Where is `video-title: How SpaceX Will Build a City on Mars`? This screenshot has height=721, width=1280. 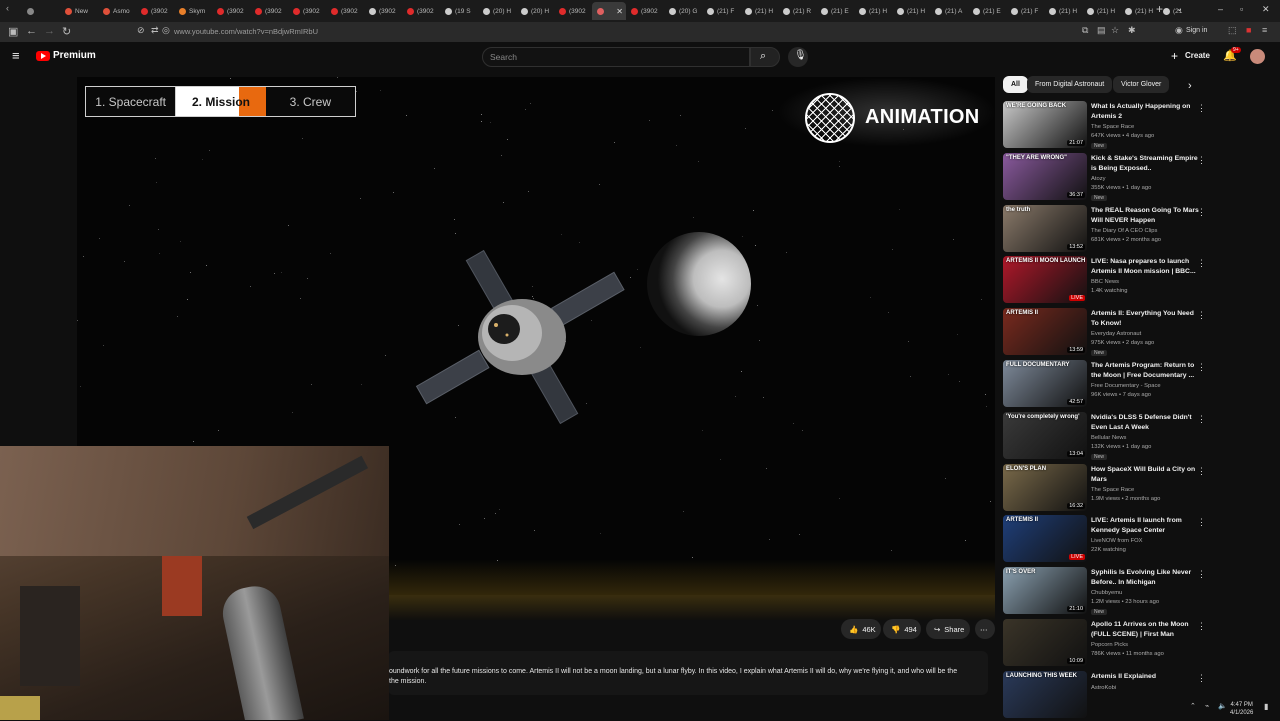 video-title: How SpaceX Will Build a City on Mars is located at coordinates (1145, 475).